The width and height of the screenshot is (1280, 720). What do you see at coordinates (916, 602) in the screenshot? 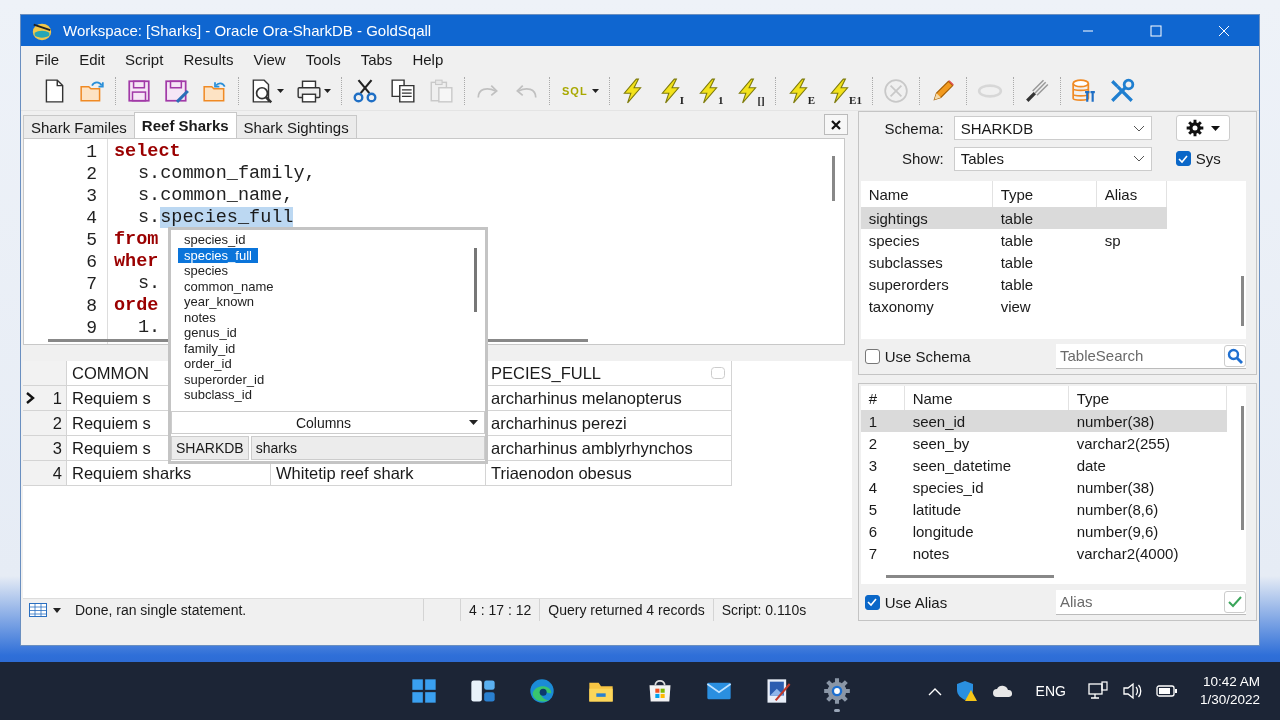
I see `checkbox-label: Use Alias` at bounding box center [916, 602].